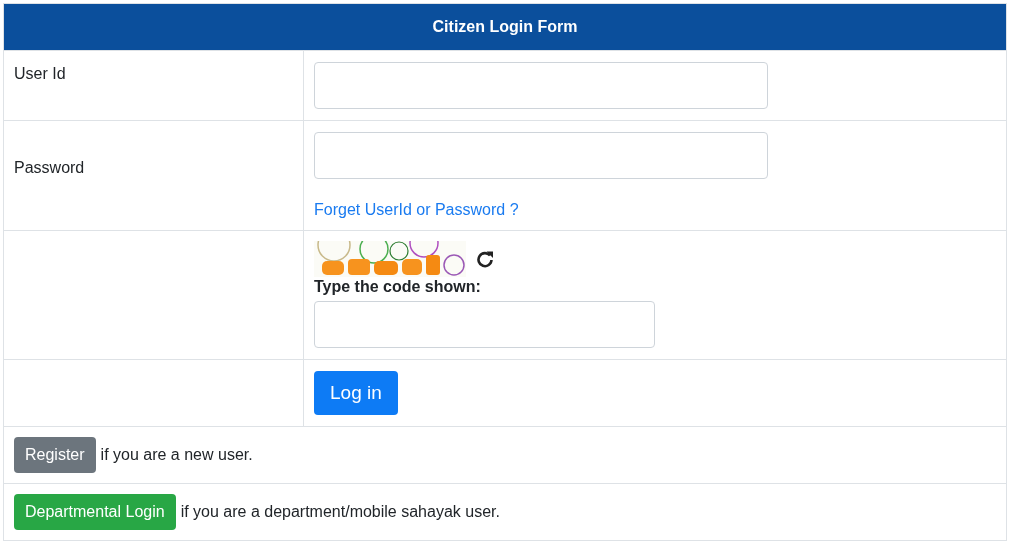 The height and width of the screenshot is (559, 1024). I want to click on register-button: Register, so click(55, 455).